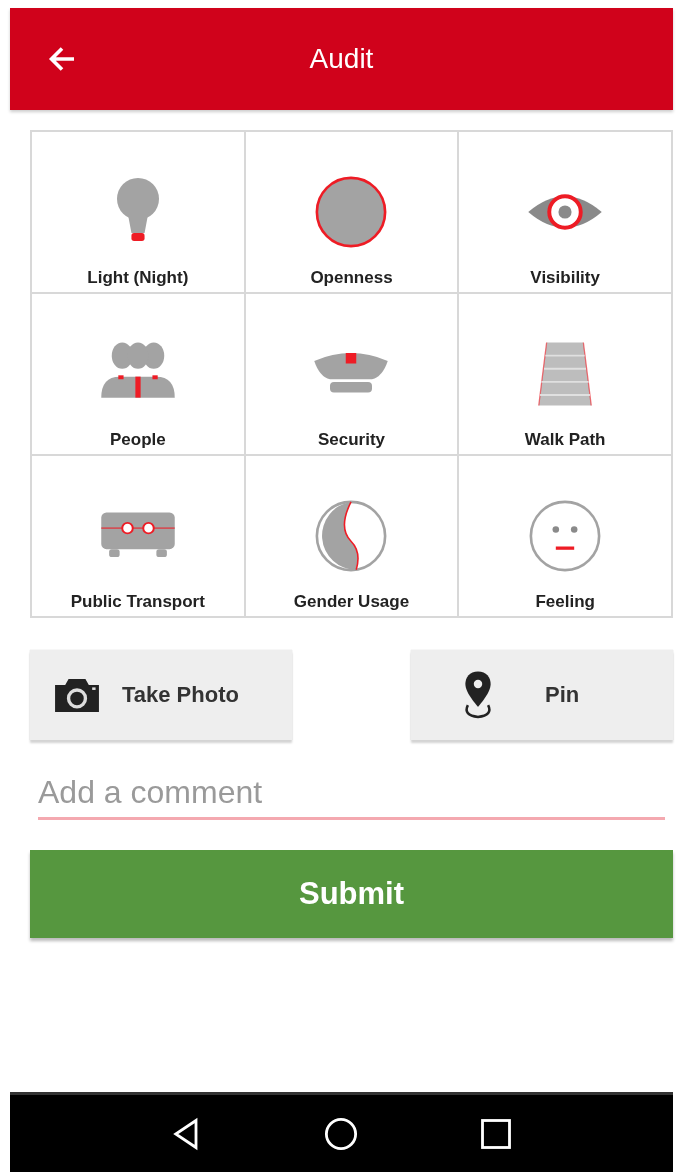 Image resolution: width=683 pixels, height=1172 pixels. Describe the element at coordinates (565, 212) in the screenshot. I see `category-tile: Visibility` at that location.